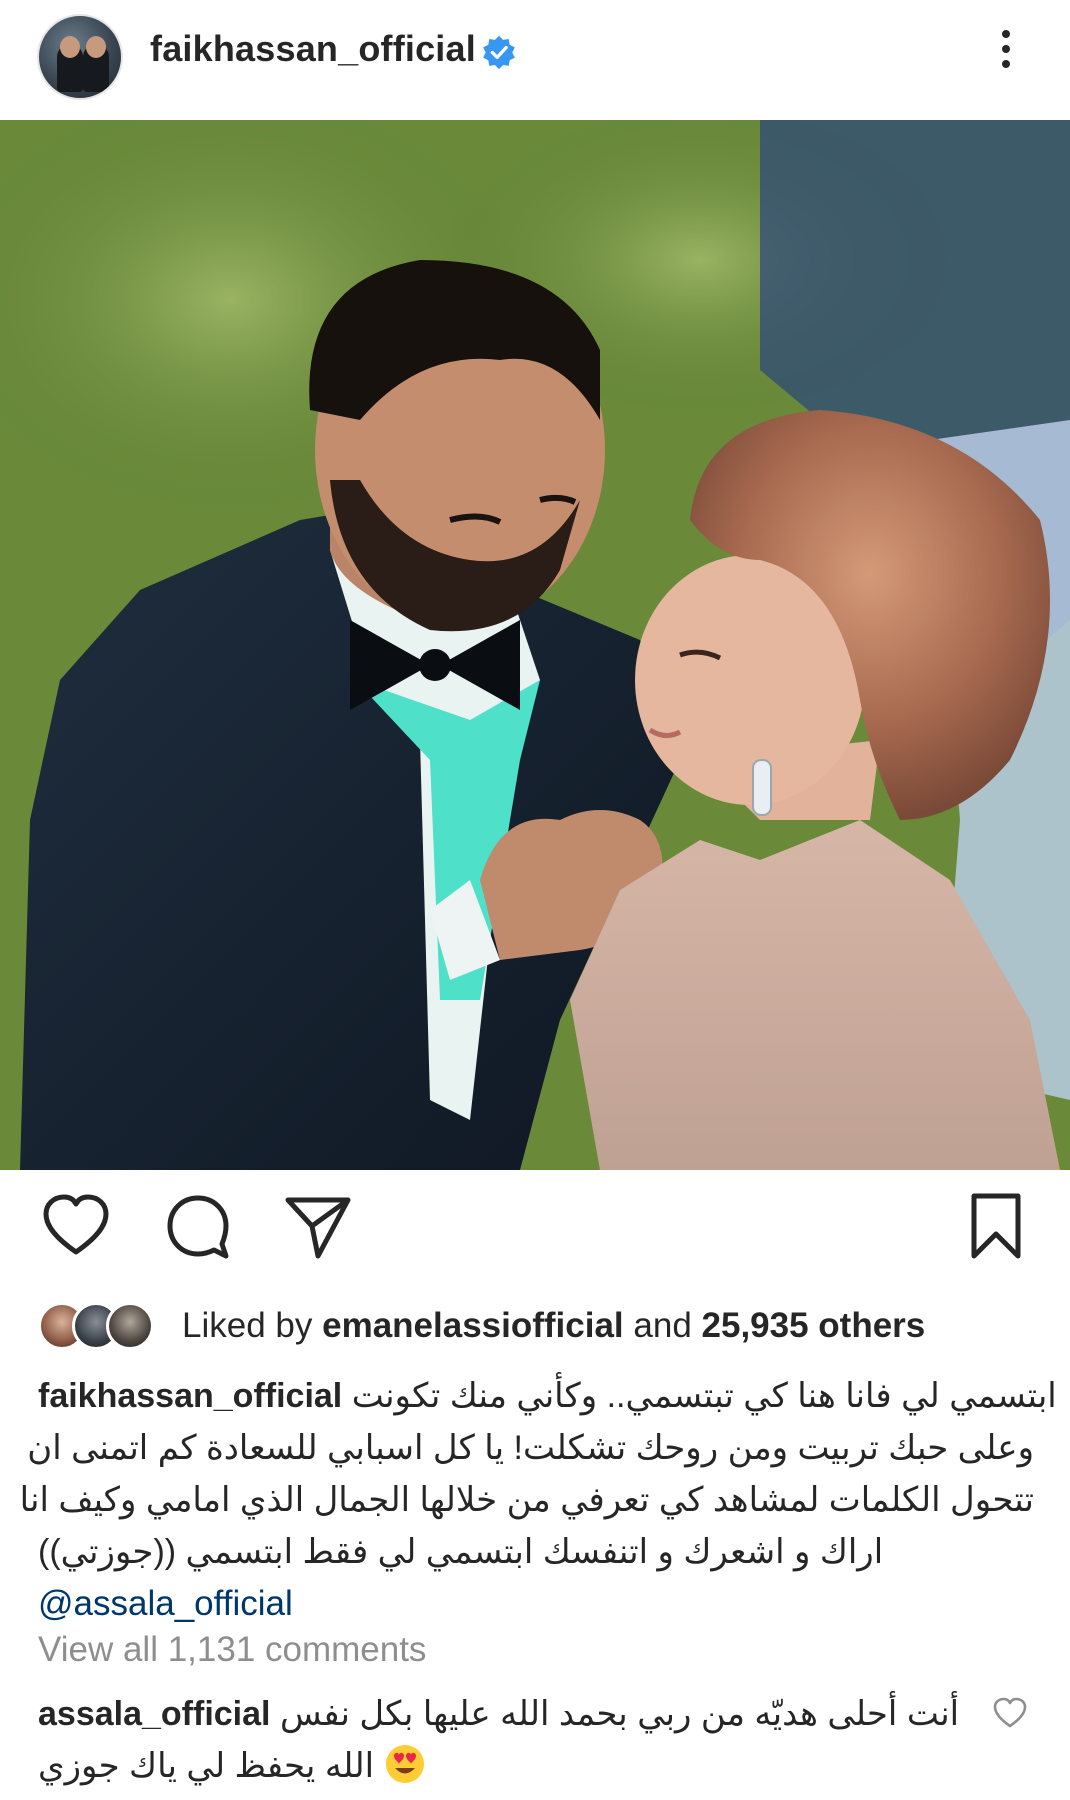 The image size is (1070, 1800). Describe the element at coordinates (130, 1326) in the screenshot. I see `liker-avatar` at that location.